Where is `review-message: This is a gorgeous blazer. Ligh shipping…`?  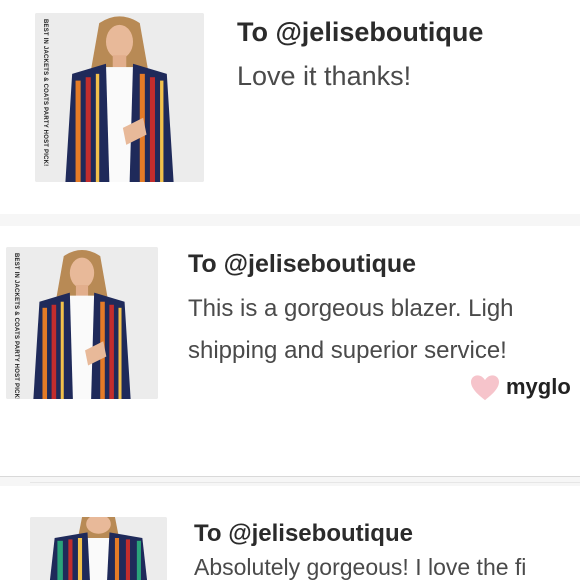
review-message: This is a gorgeous blazer. Ligh shipping… is located at coordinates (351, 330).